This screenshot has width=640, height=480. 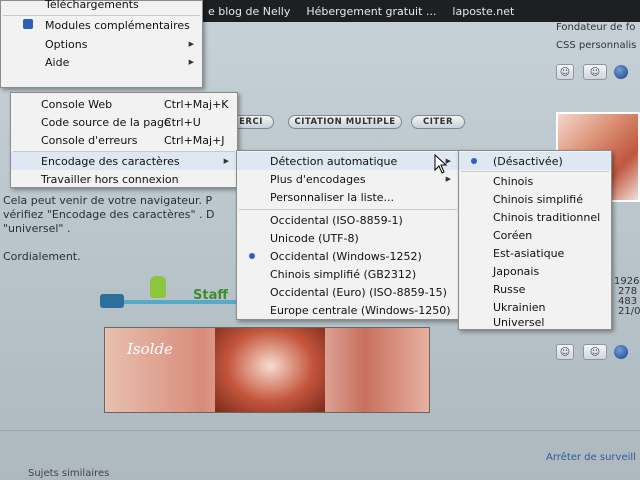 What do you see at coordinates (112, 301) in the screenshot?
I see `plug-icon` at bounding box center [112, 301].